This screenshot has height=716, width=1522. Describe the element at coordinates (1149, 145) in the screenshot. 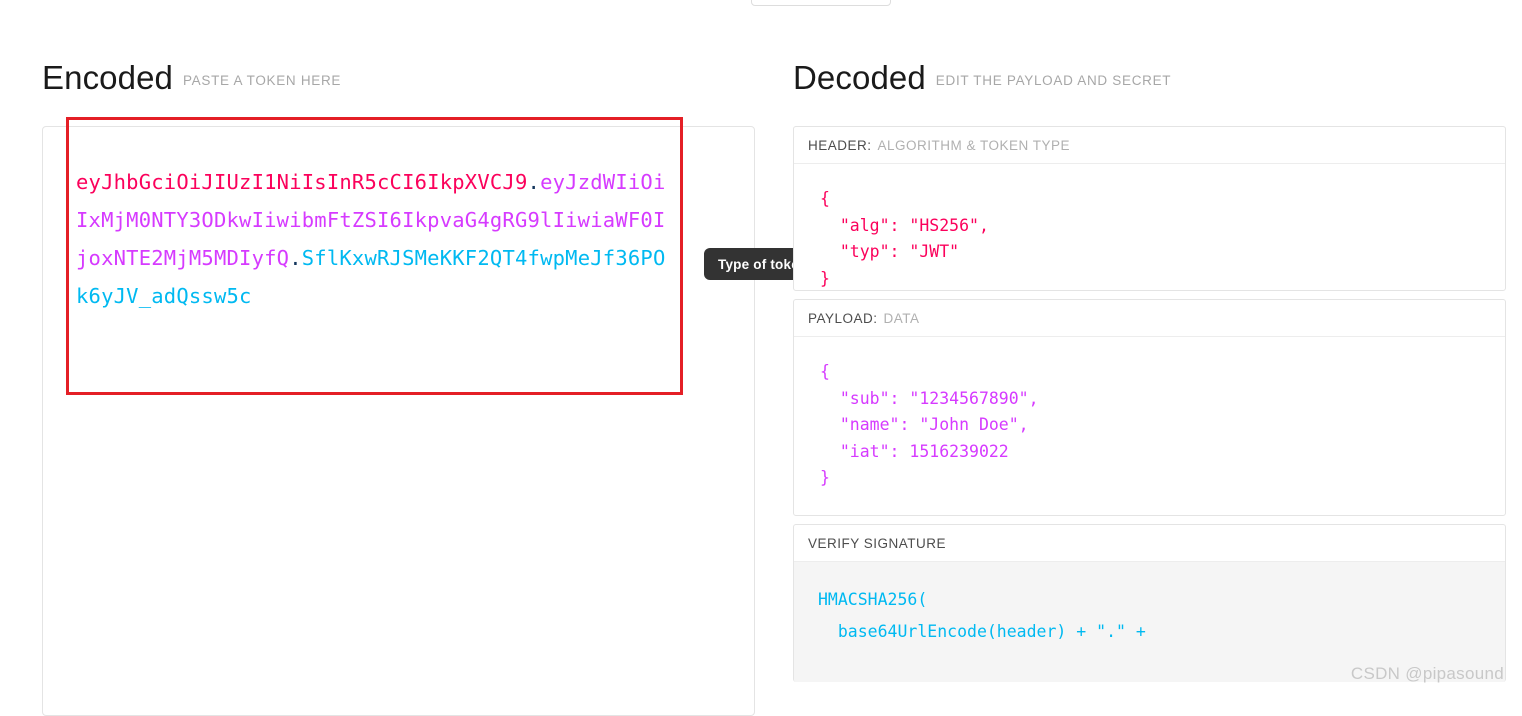

I see `header-section-label: HEADER: ALGORITHM & TOKEN TYPE` at that location.